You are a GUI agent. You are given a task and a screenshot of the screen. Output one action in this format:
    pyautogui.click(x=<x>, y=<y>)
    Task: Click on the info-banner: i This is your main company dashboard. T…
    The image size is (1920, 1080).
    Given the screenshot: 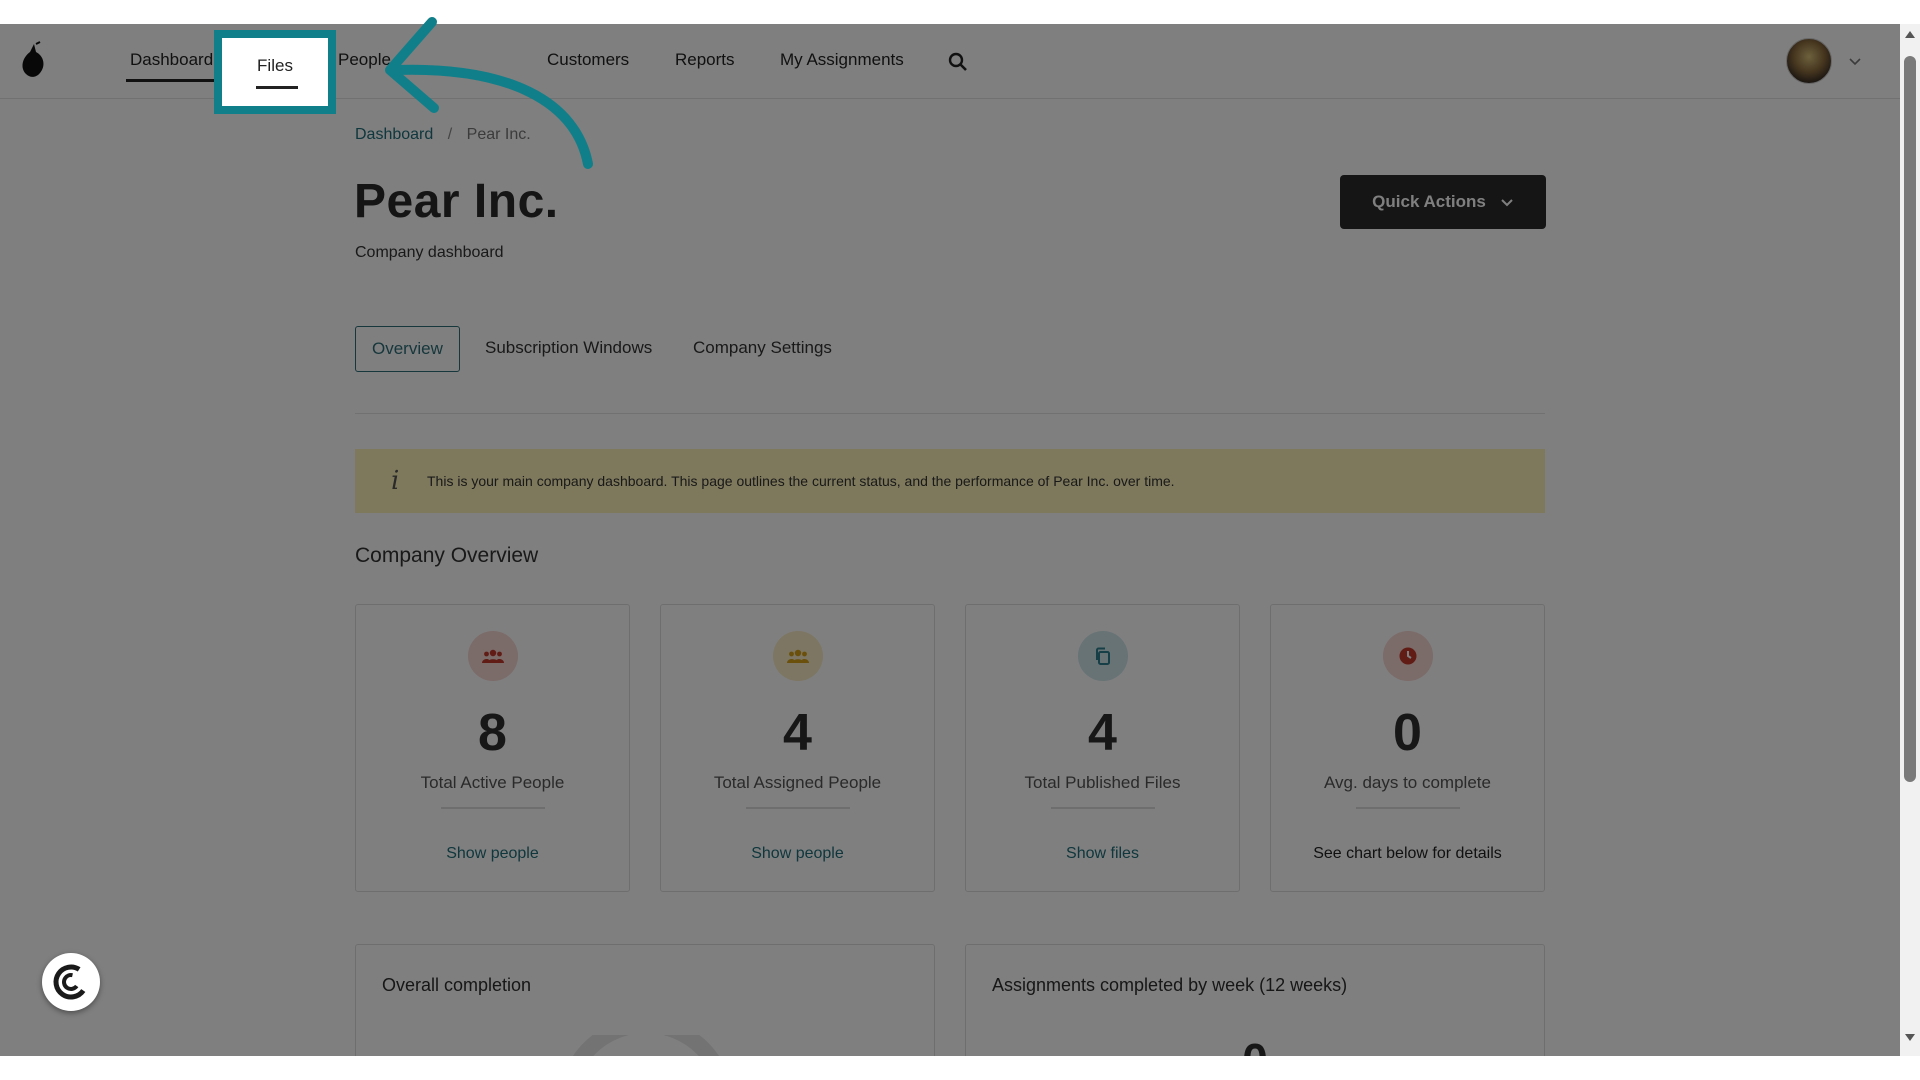 What is the action you would take?
    pyautogui.click(x=950, y=481)
    